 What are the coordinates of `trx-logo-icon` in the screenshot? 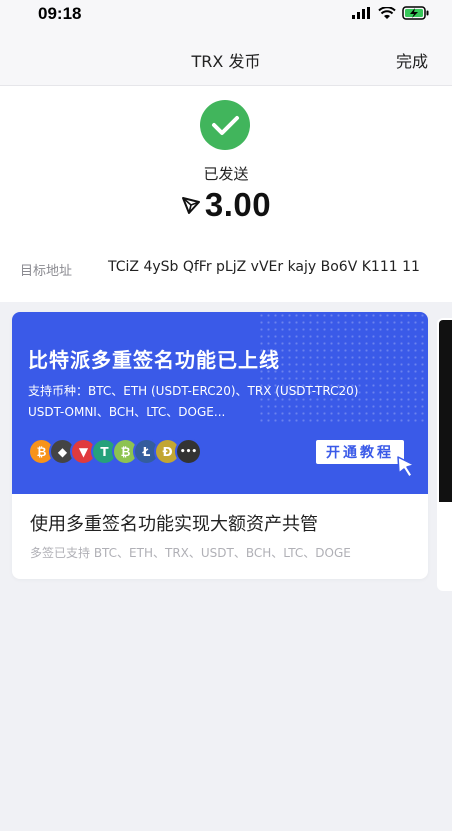 It's located at (190, 205).